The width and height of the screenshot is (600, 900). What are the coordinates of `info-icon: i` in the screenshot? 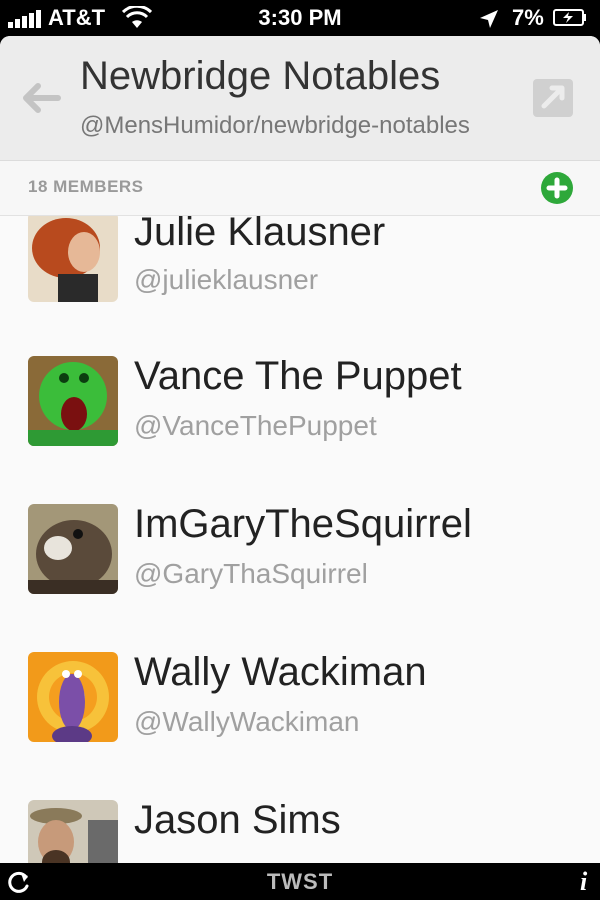 It's located at (583, 882).